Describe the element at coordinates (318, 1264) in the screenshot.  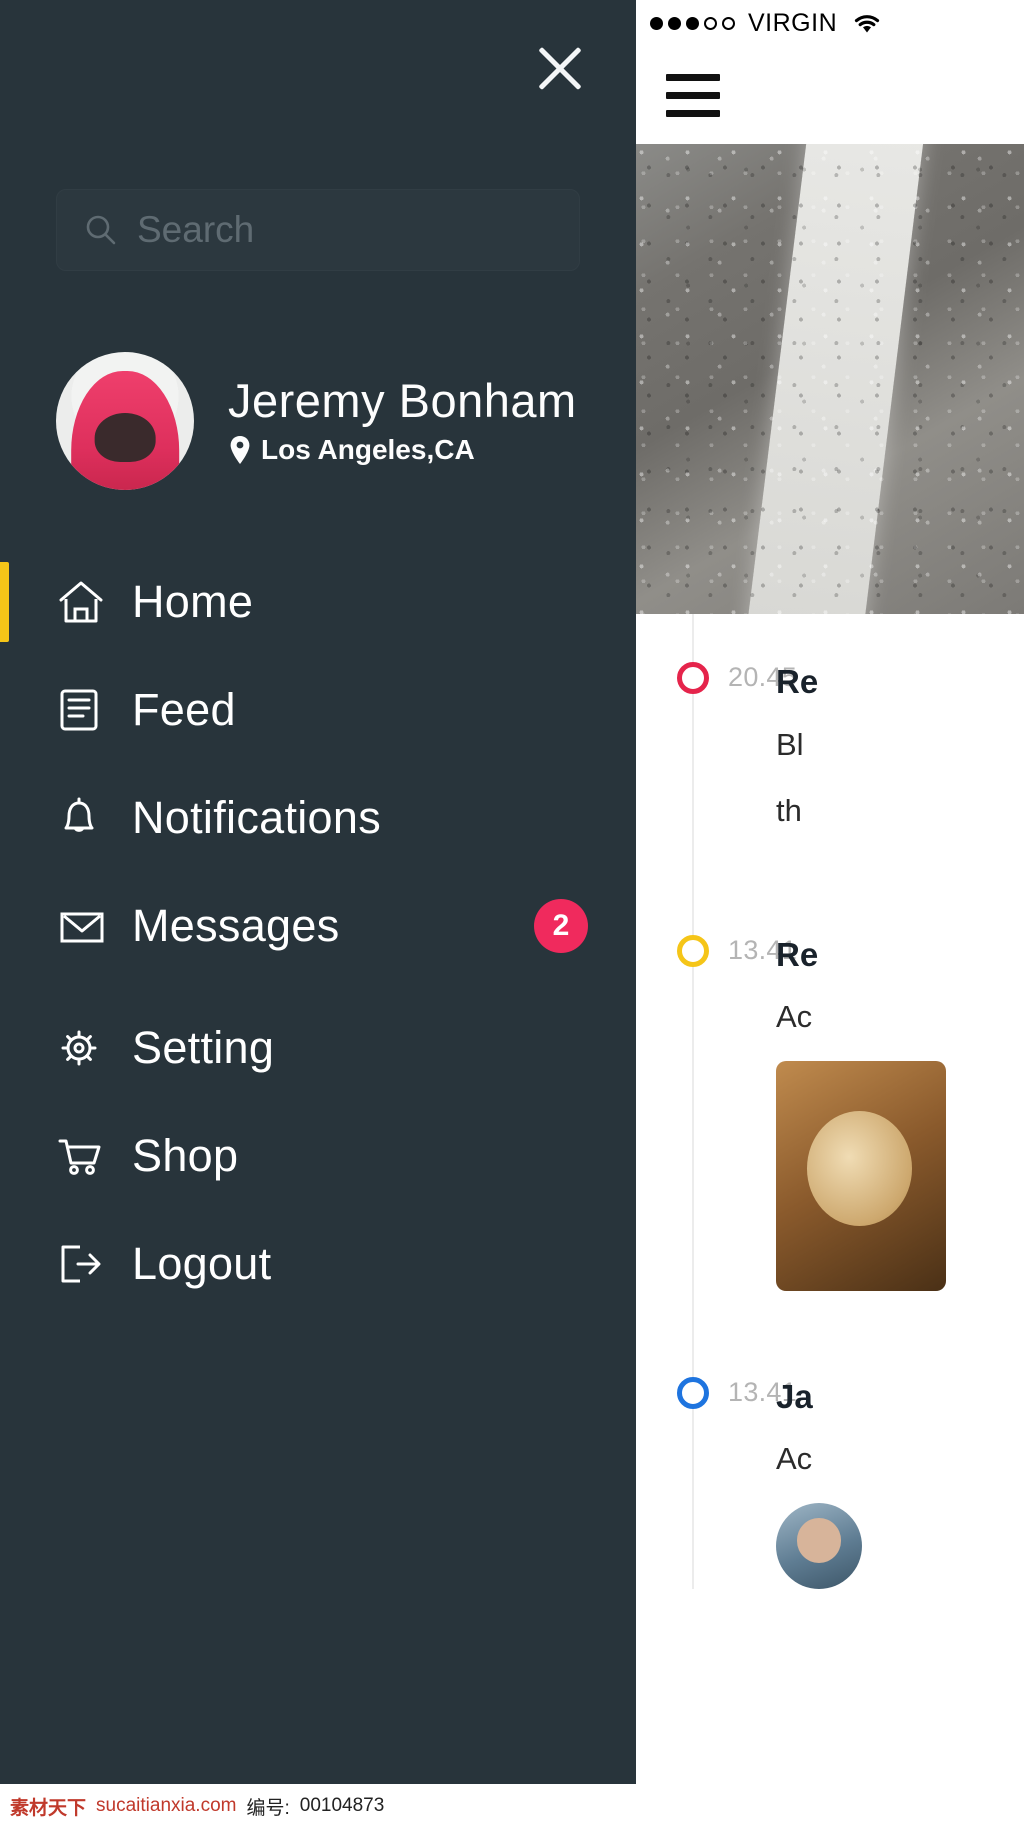
I see `sidebar-item-logout: Logout` at that location.